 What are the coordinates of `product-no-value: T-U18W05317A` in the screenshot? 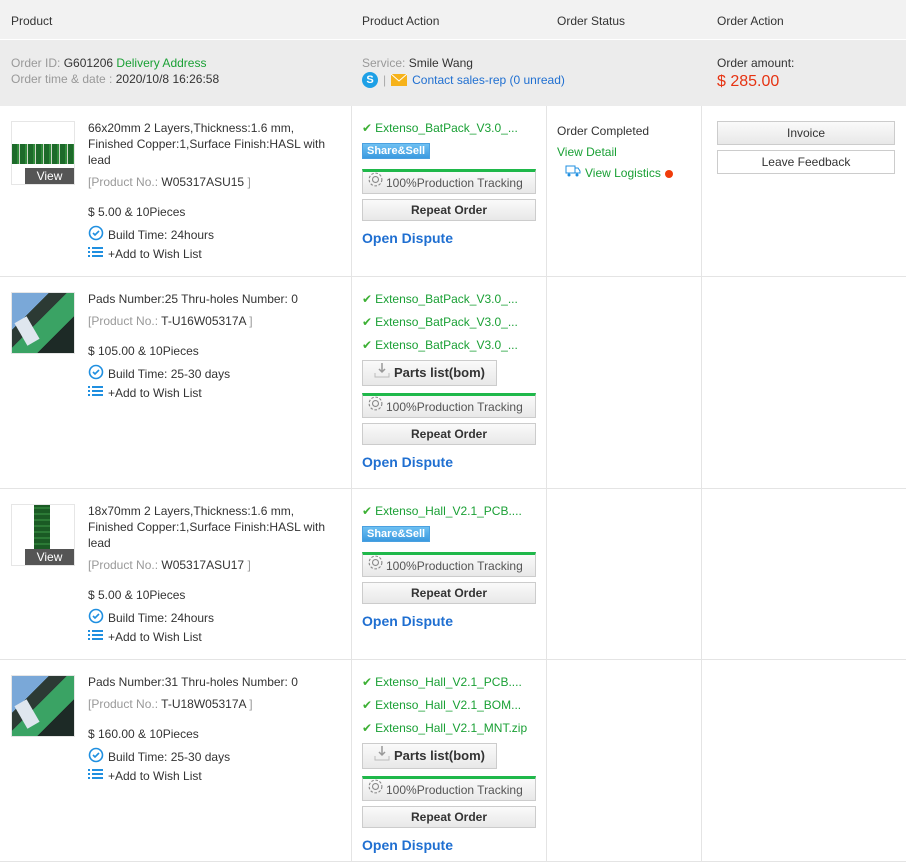 It's located at (203, 704).